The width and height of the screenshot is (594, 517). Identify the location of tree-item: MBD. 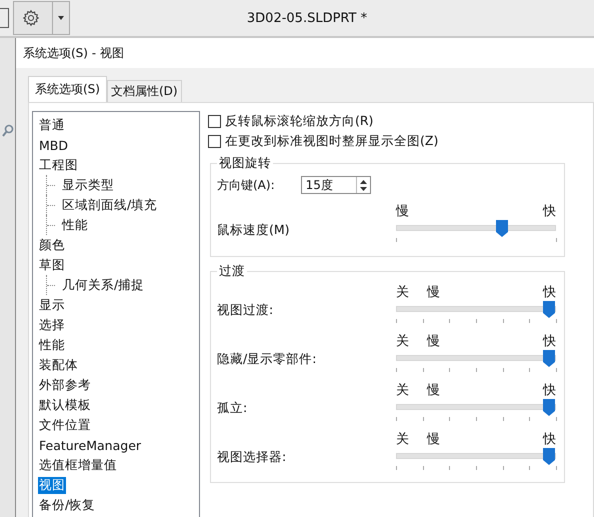
(53, 145).